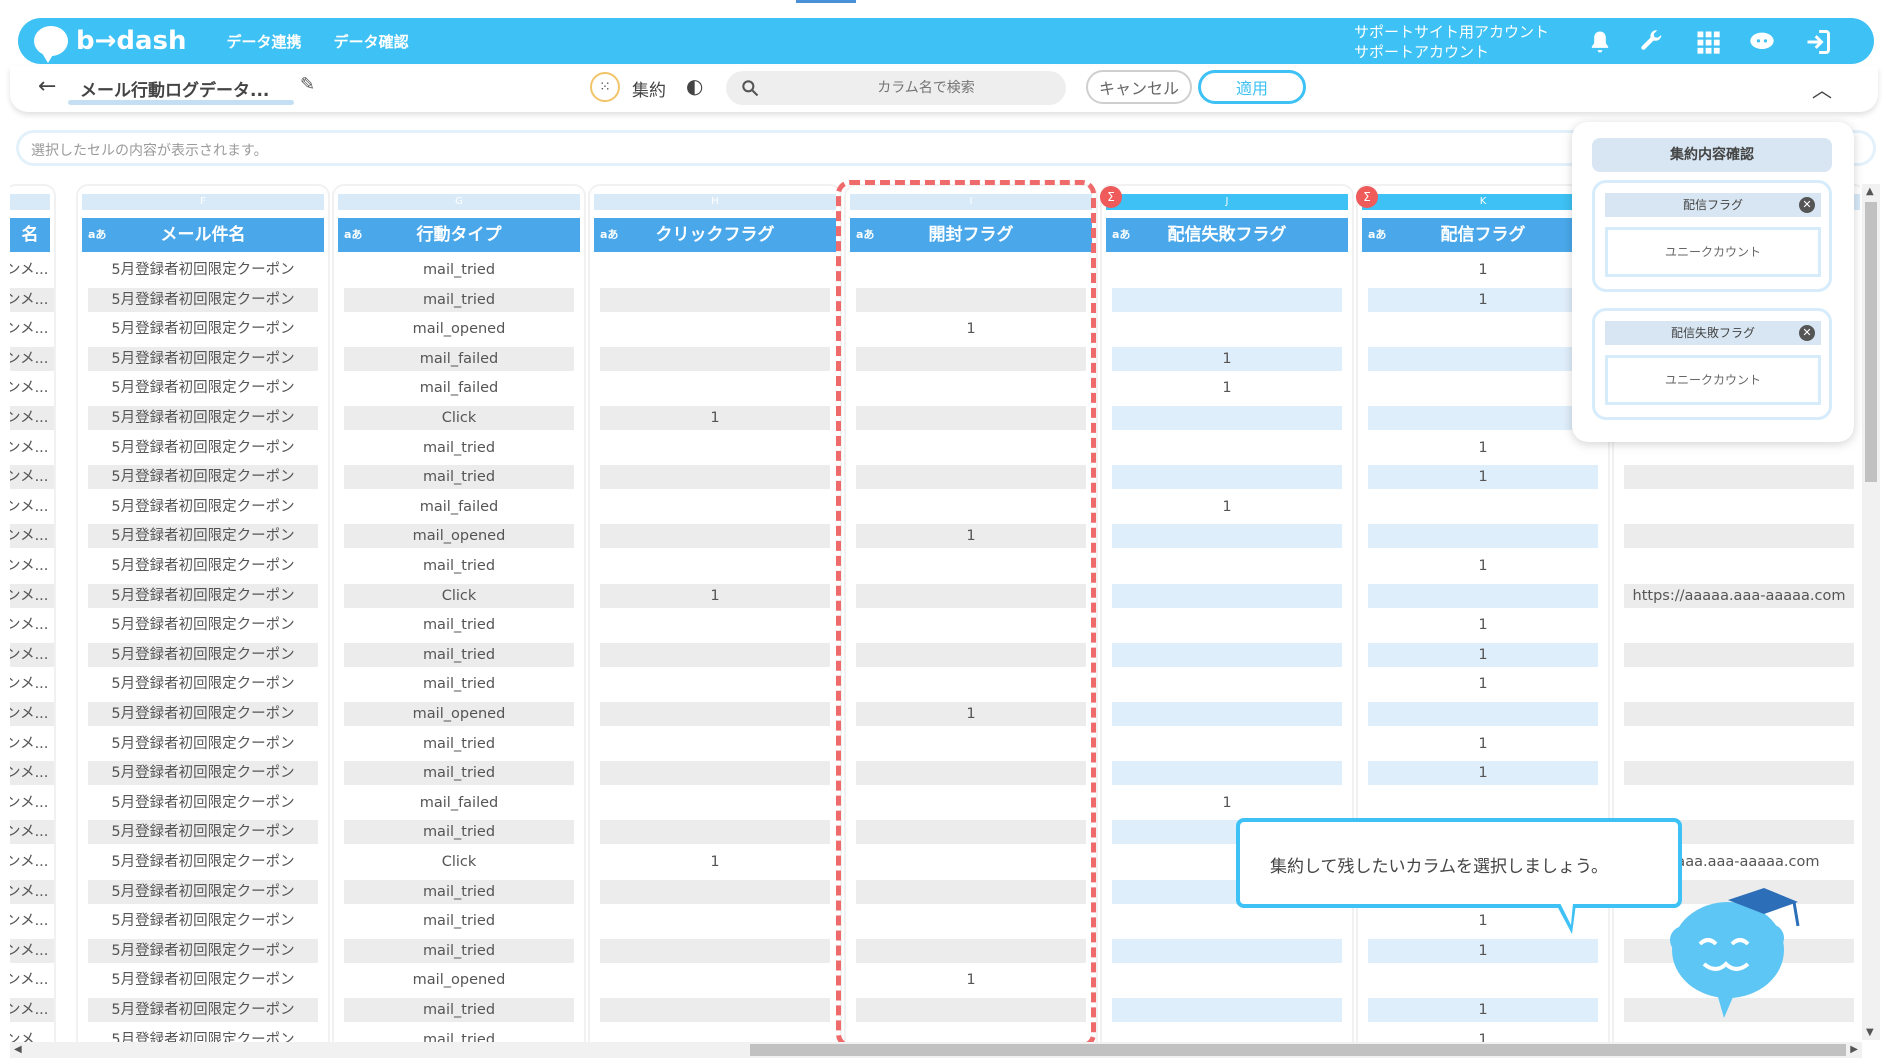  I want to click on column-H: Haあ クリックフラグ 1 1 1, so click(715, 613).